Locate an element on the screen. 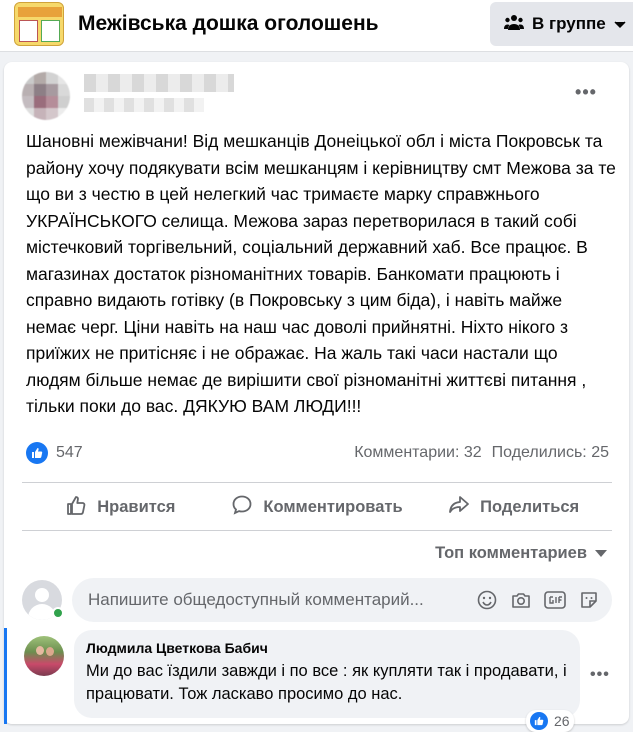  share-label: Поделиться is located at coordinates (530, 506).